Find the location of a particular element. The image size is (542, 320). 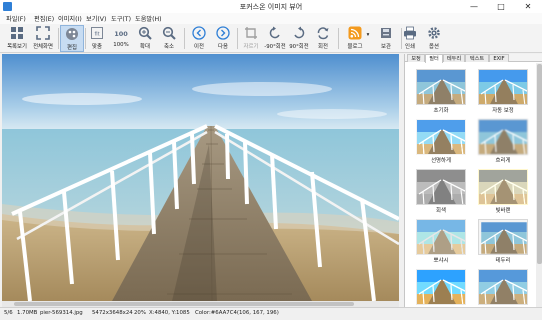

filter-label: 뽀샤시 is located at coordinates (441, 261).